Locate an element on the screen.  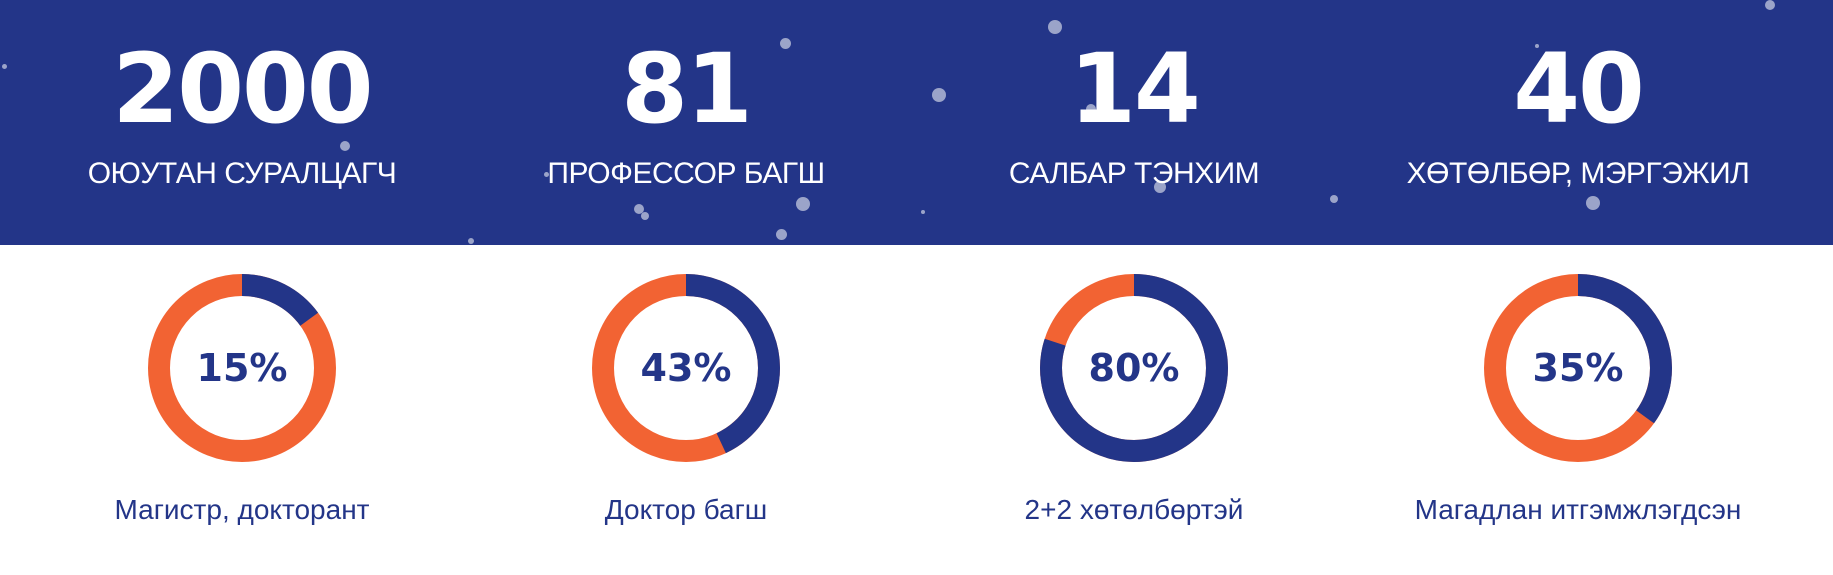
stat-label: ПРОФЕССОР БАГШ is located at coordinates (686, 173).